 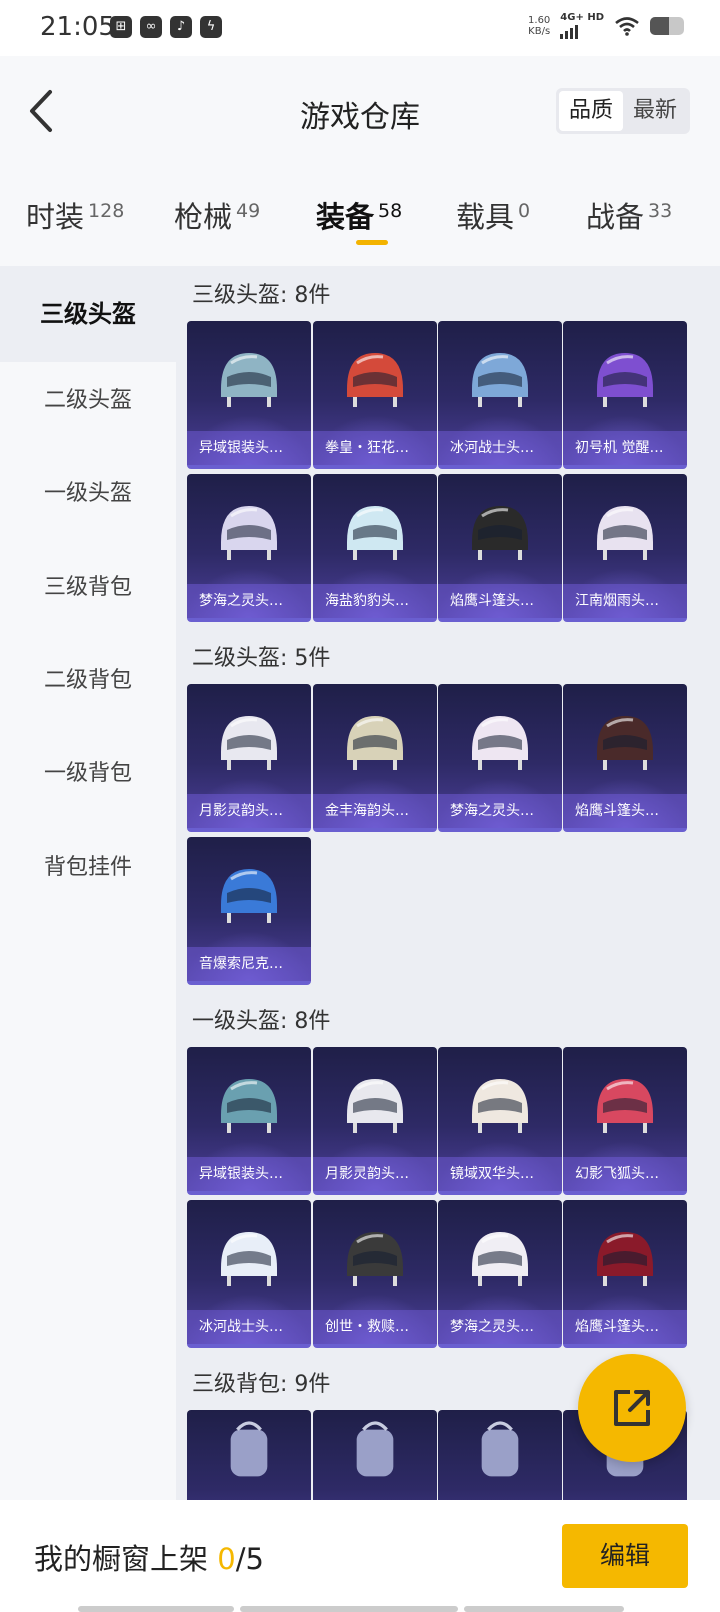 I want to click on section-title: 一级头盔: 8件, so click(x=261, y=1021).